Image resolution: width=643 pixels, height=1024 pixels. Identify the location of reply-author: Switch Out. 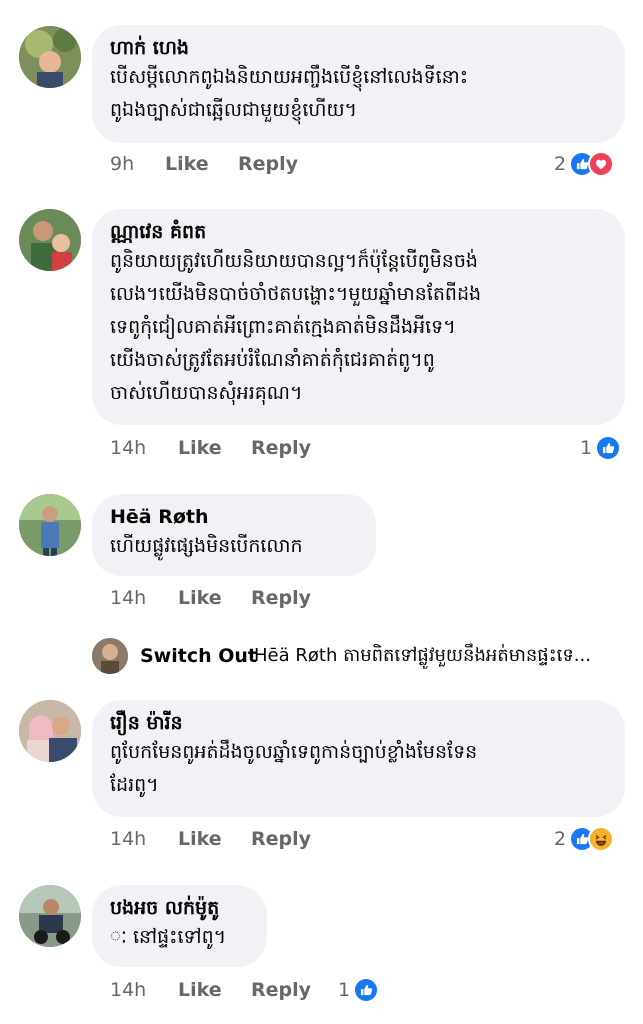
(198, 656).